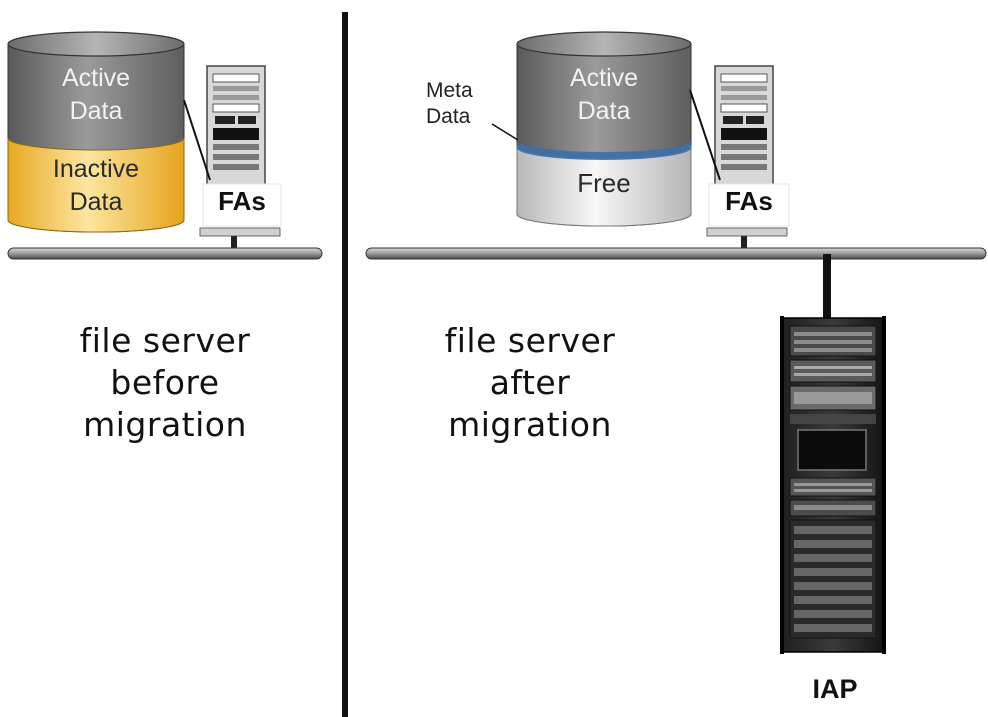 The width and height of the screenshot is (988, 717). I want to click on right-free-label: Free, so click(604, 183).